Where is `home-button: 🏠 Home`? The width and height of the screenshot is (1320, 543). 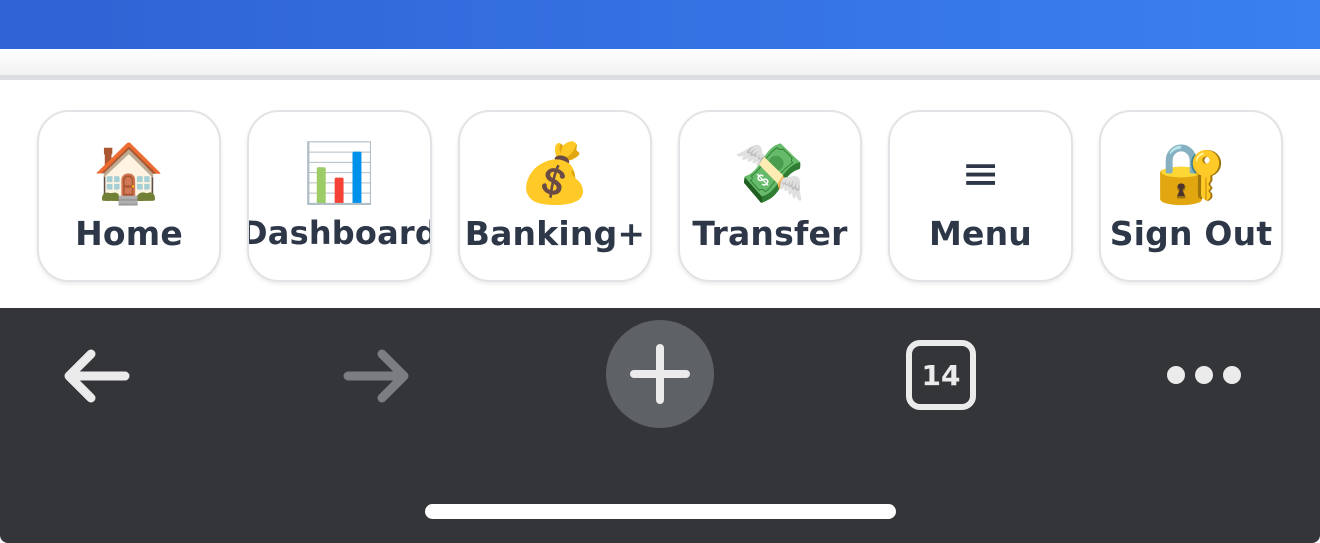 home-button: 🏠 Home is located at coordinates (129, 196).